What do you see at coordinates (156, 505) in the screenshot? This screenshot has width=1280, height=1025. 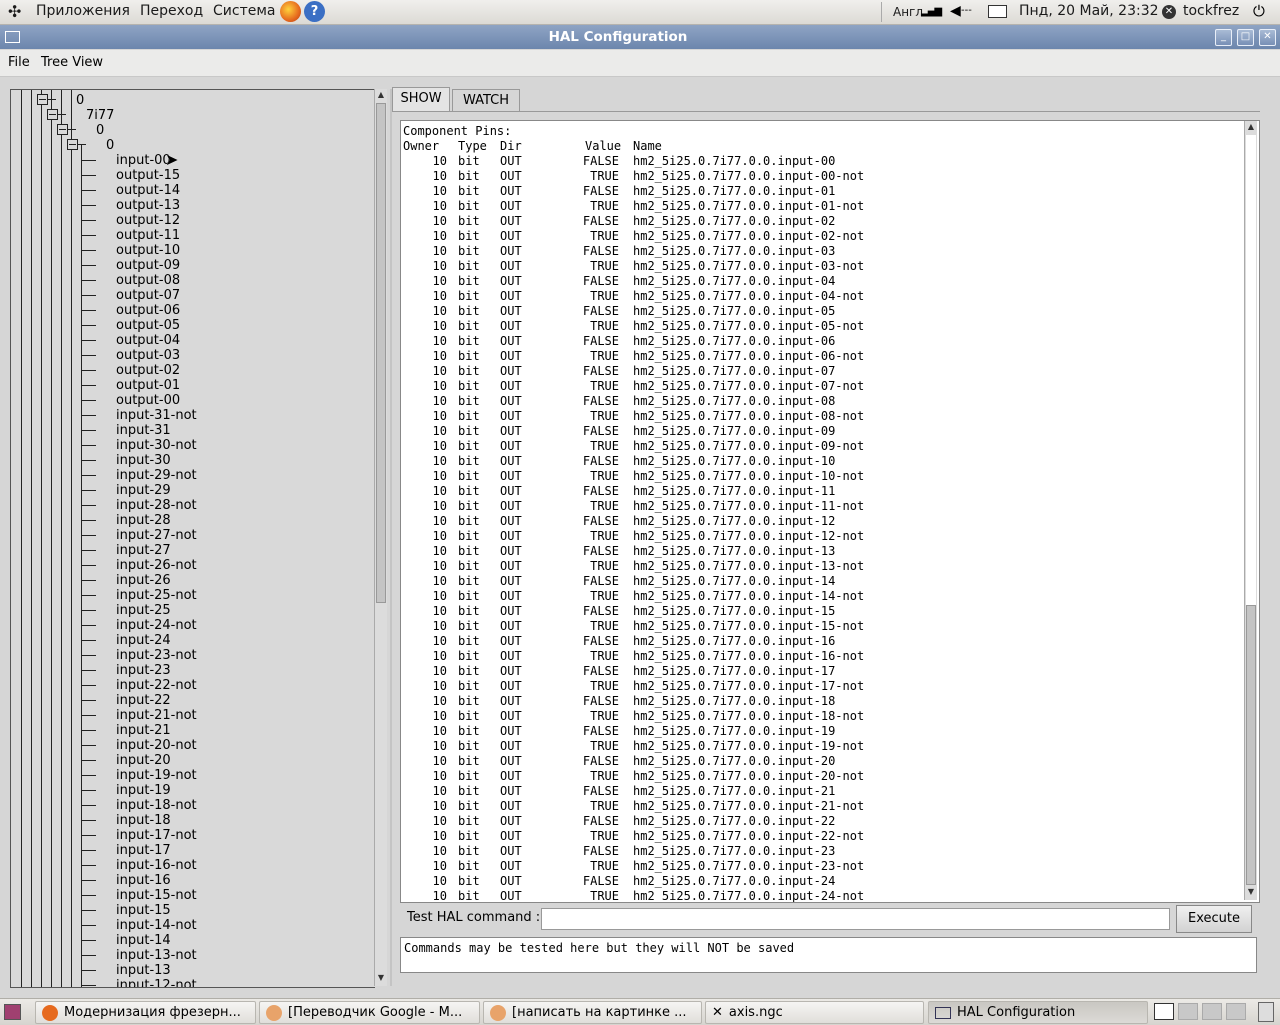 I see `tree-item: input-28-not` at bounding box center [156, 505].